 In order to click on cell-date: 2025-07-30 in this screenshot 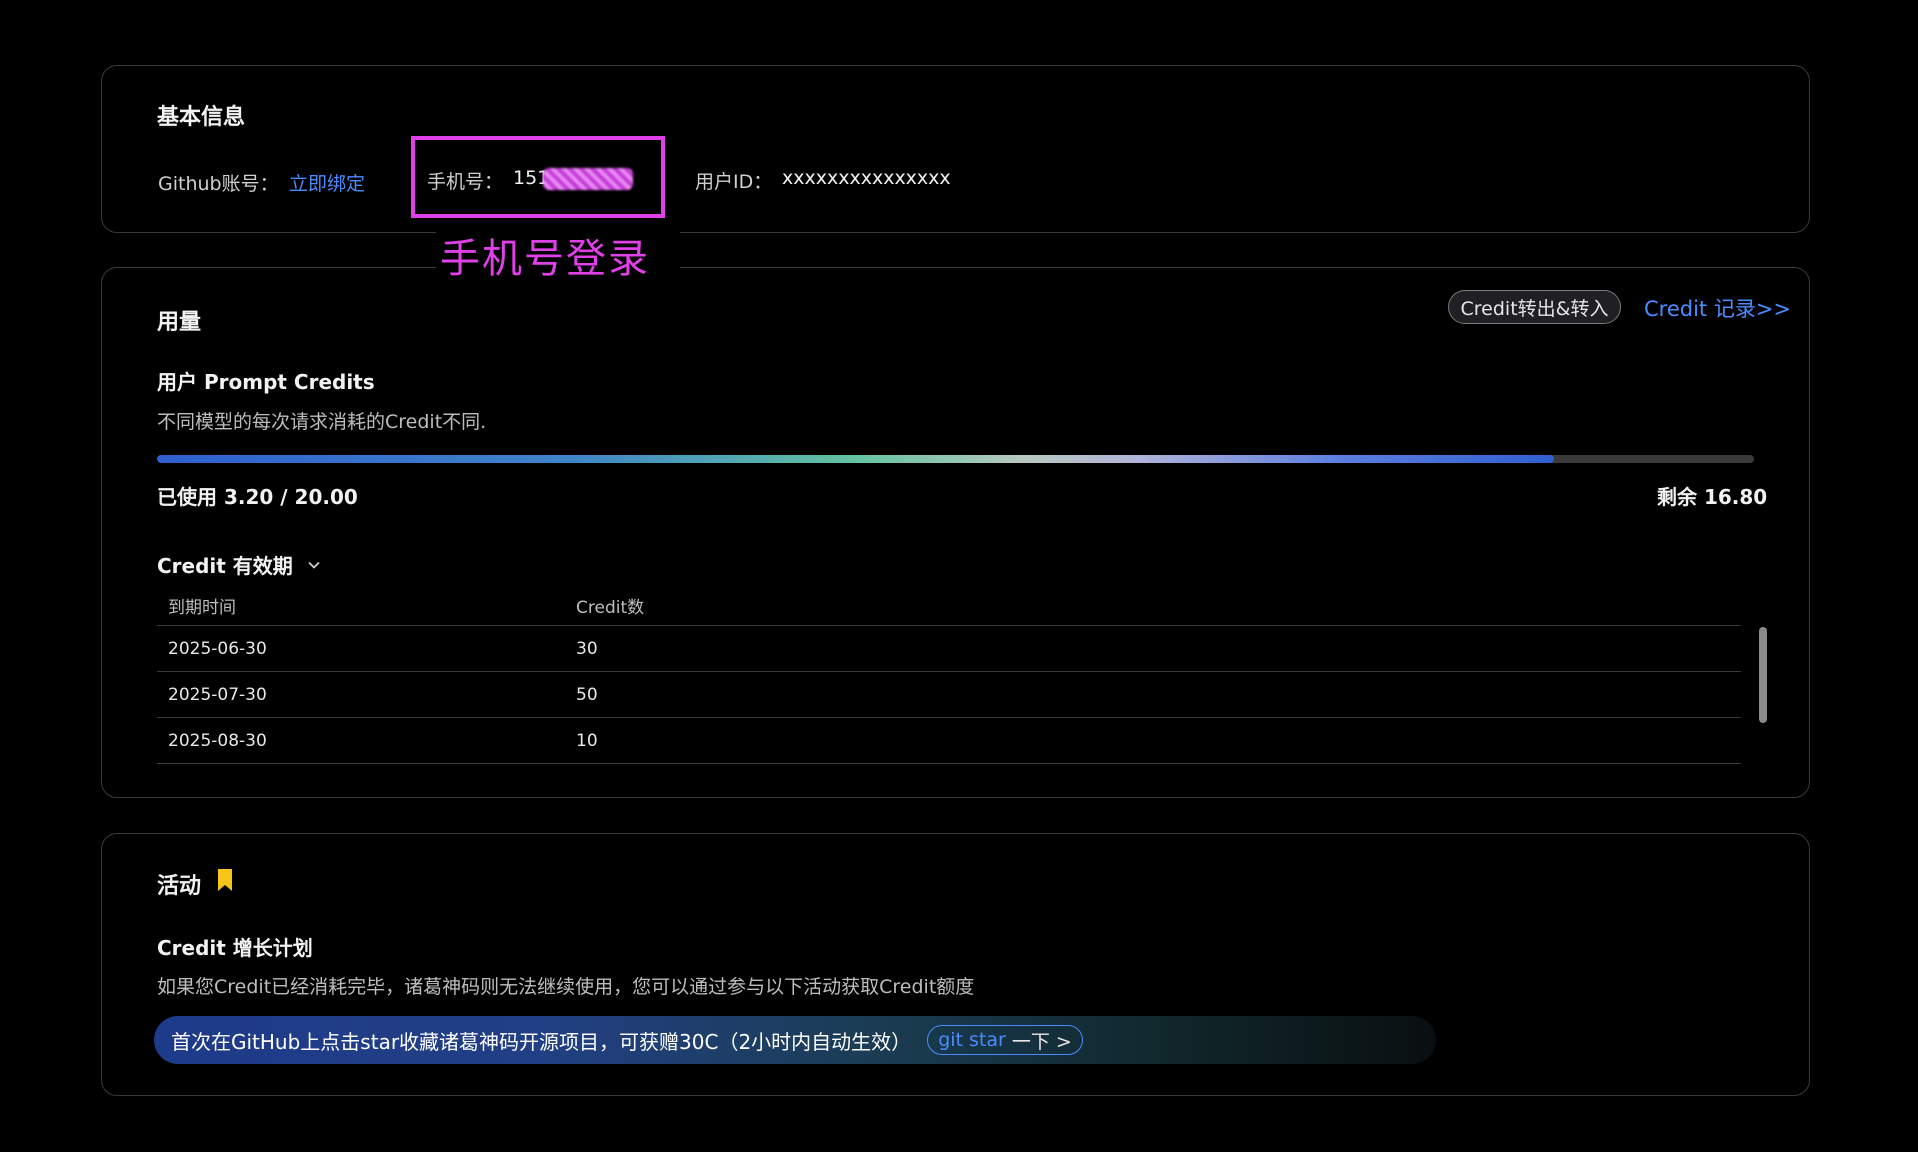, I will do `click(217, 694)`.